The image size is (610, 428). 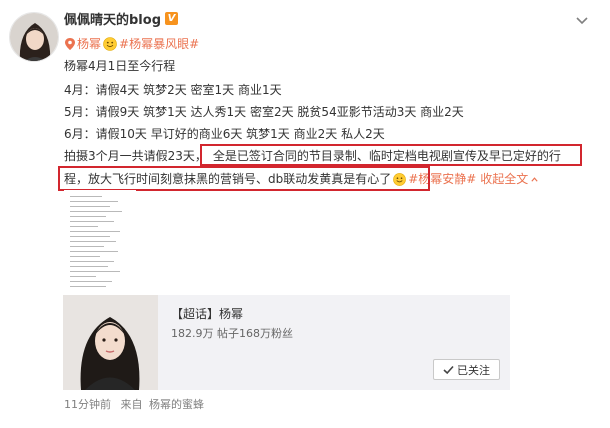 What do you see at coordinates (448, 369) in the screenshot?
I see `check-icon` at bounding box center [448, 369].